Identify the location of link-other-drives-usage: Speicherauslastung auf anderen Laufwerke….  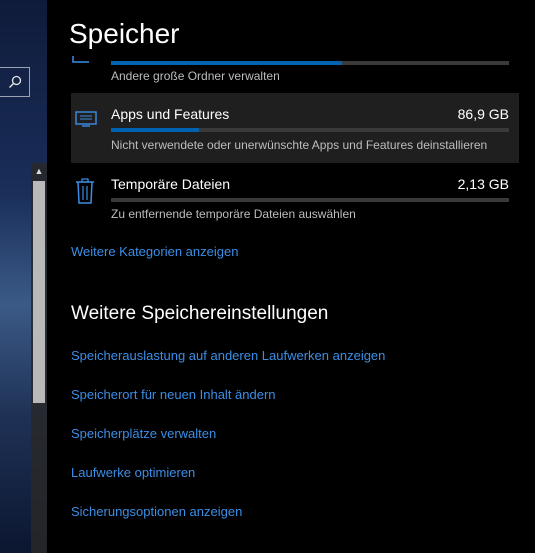
(228, 355).